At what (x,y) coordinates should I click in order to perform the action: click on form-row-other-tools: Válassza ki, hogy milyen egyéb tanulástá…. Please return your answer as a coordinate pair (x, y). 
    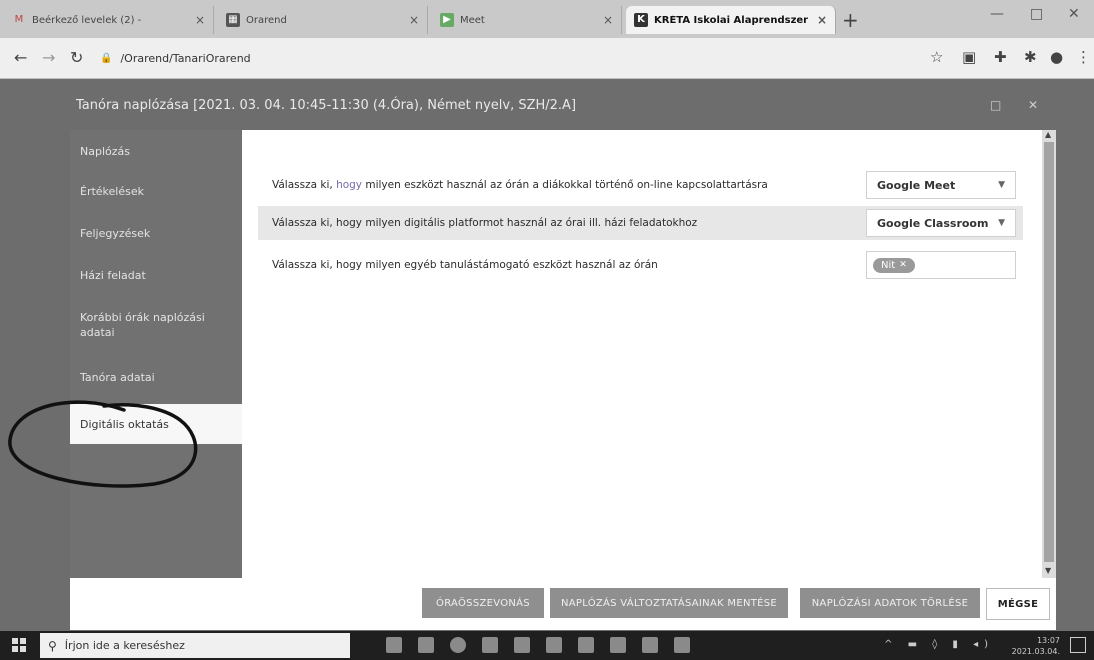
    Looking at the image, I should click on (640, 265).